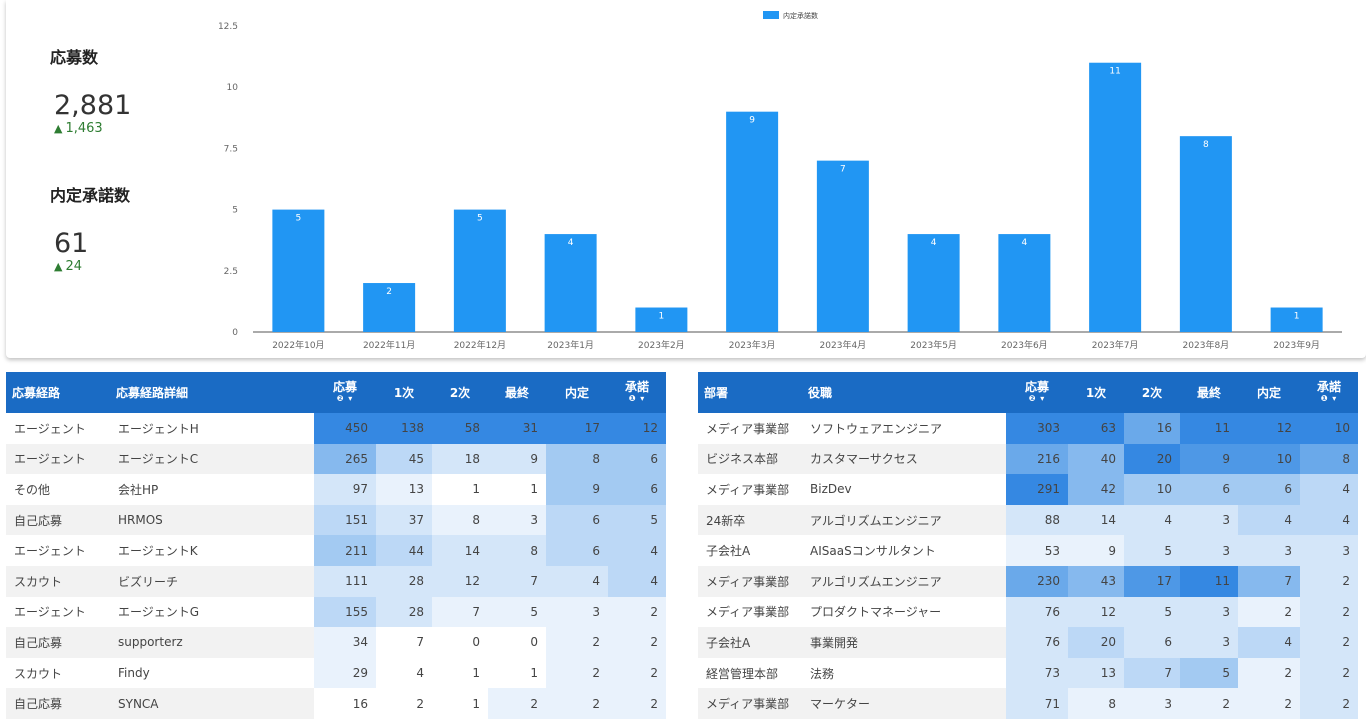 This screenshot has height=720, width=1366. I want to click on table-header-row: 応募経路 応募経路詳細 応募 ❷ ▾ 1次 2次 最終 内定 承諾 ❶ ▾, so click(336, 392).